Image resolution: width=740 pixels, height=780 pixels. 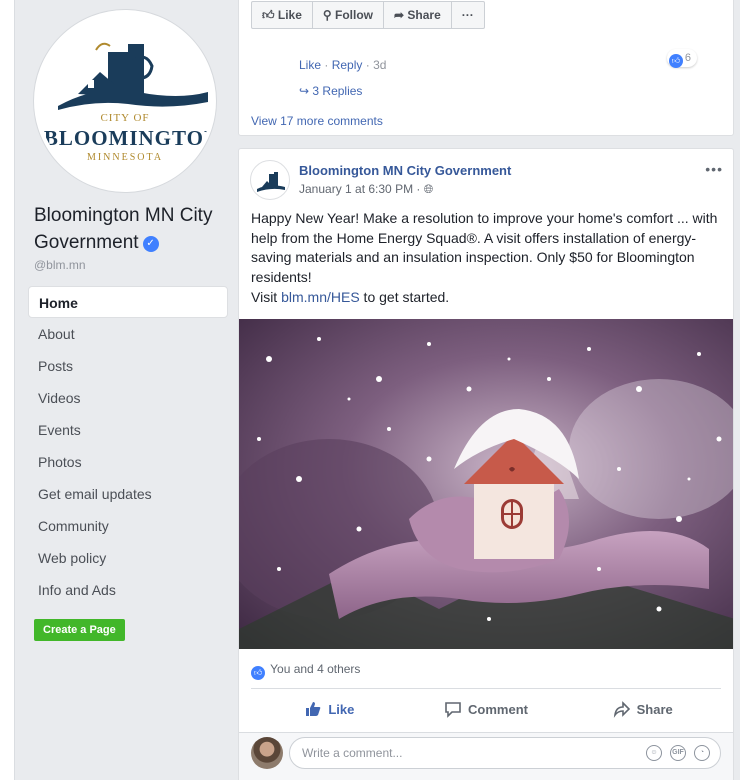 I want to click on follow-label: Follow, so click(x=354, y=15).